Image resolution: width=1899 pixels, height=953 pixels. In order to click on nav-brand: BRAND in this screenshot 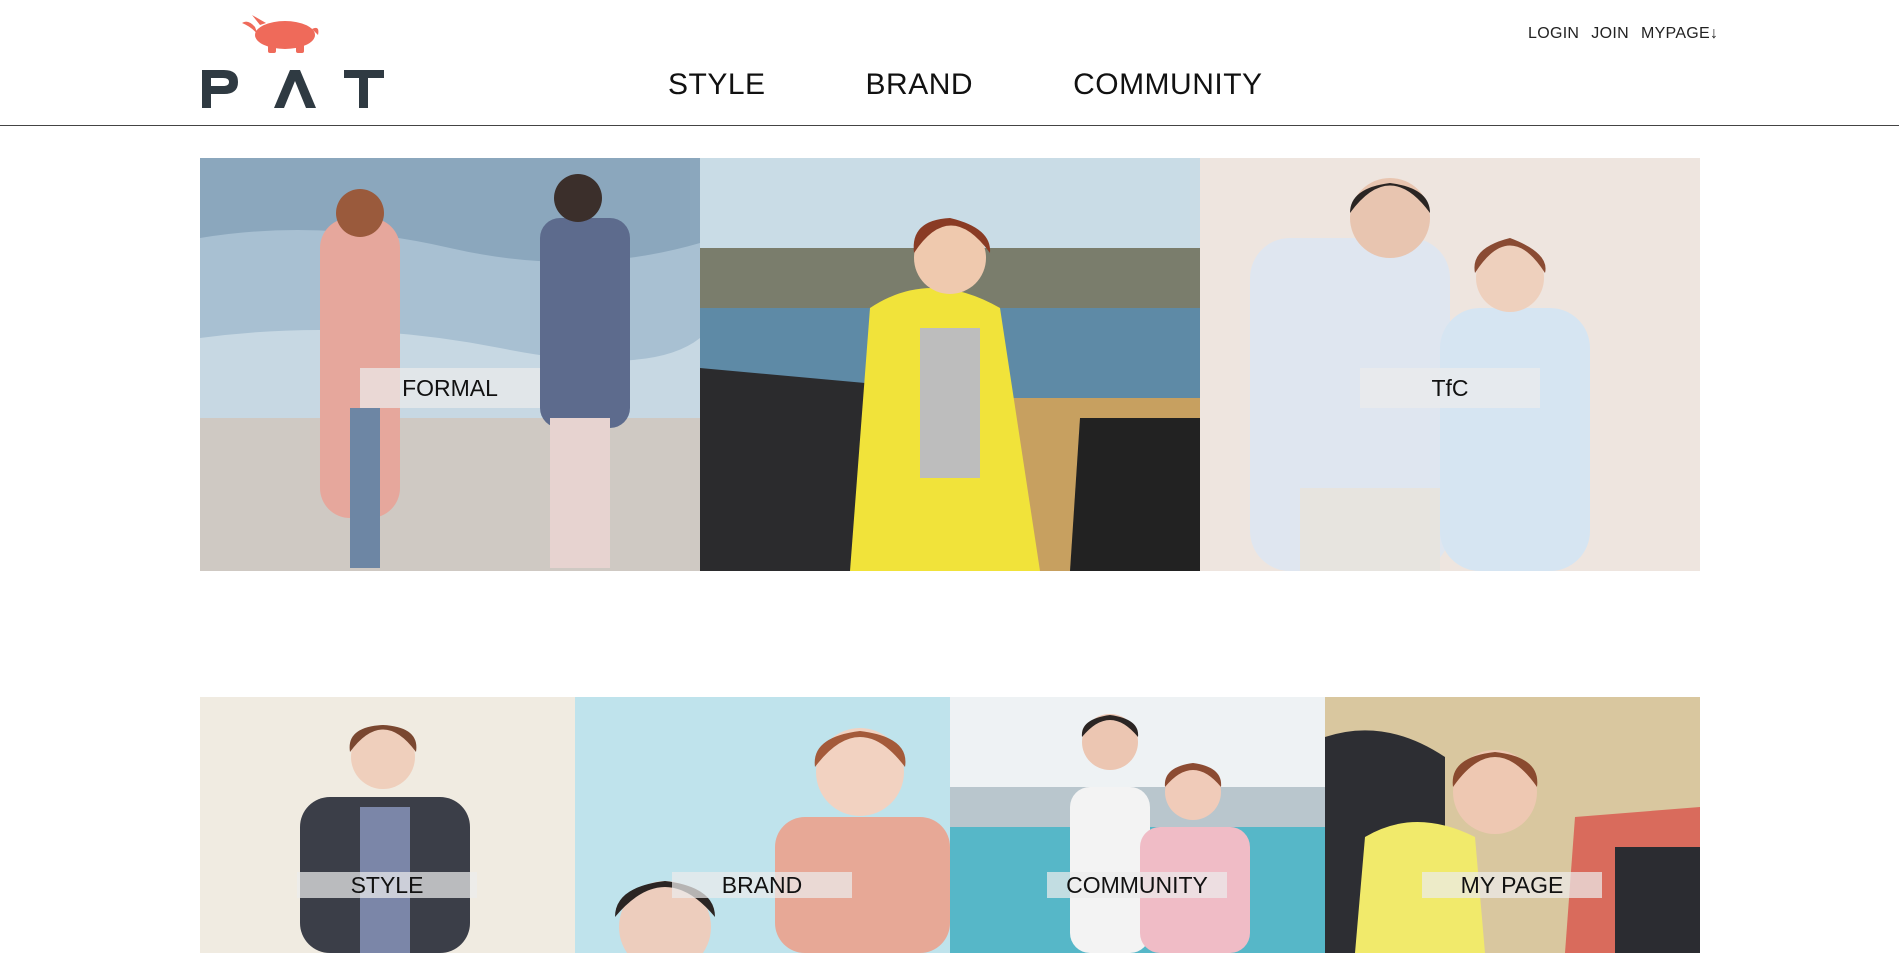, I will do `click(920, 85)`.